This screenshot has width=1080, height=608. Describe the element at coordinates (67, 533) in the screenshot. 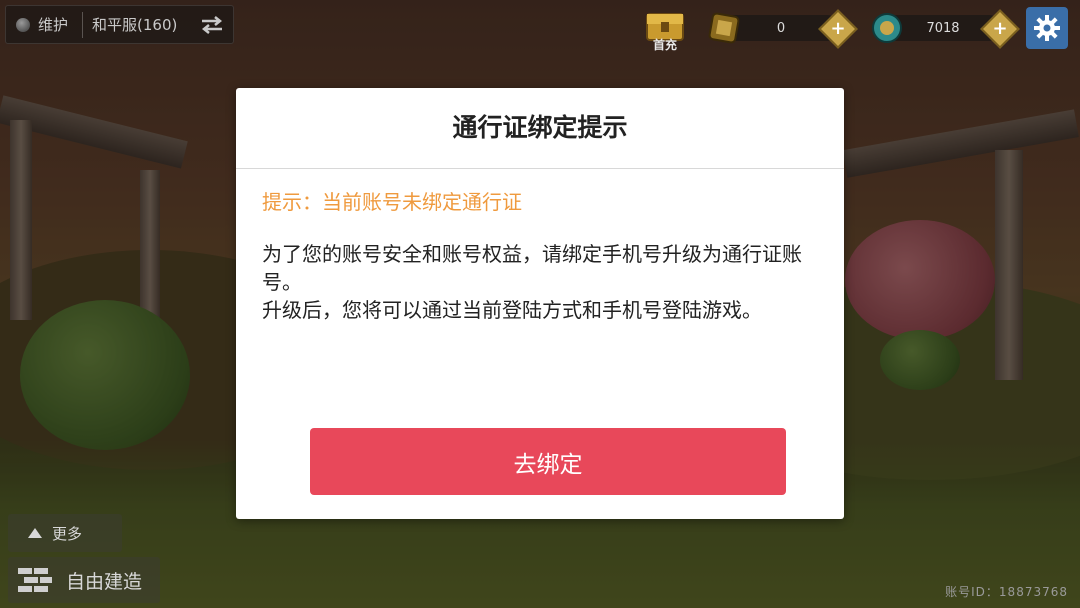

I see `more-label: 更多` at that location.